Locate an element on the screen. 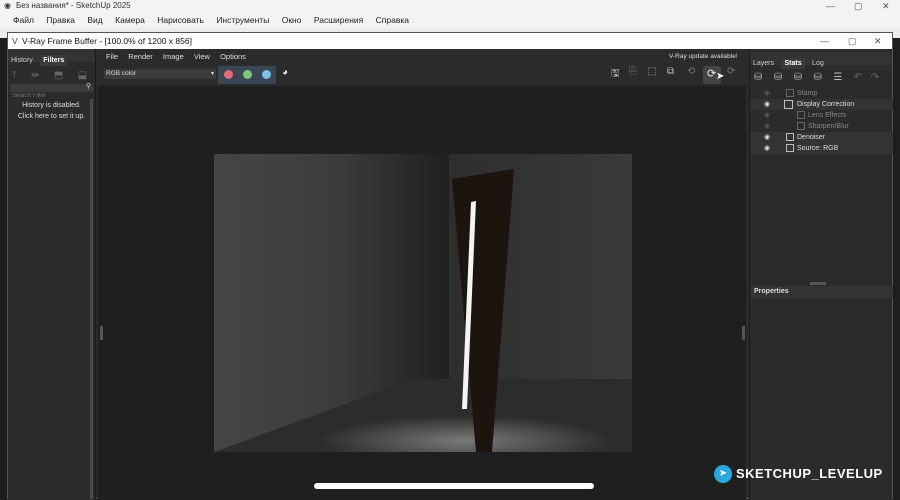  denoiser-icon is located at coordinates (790, 137).